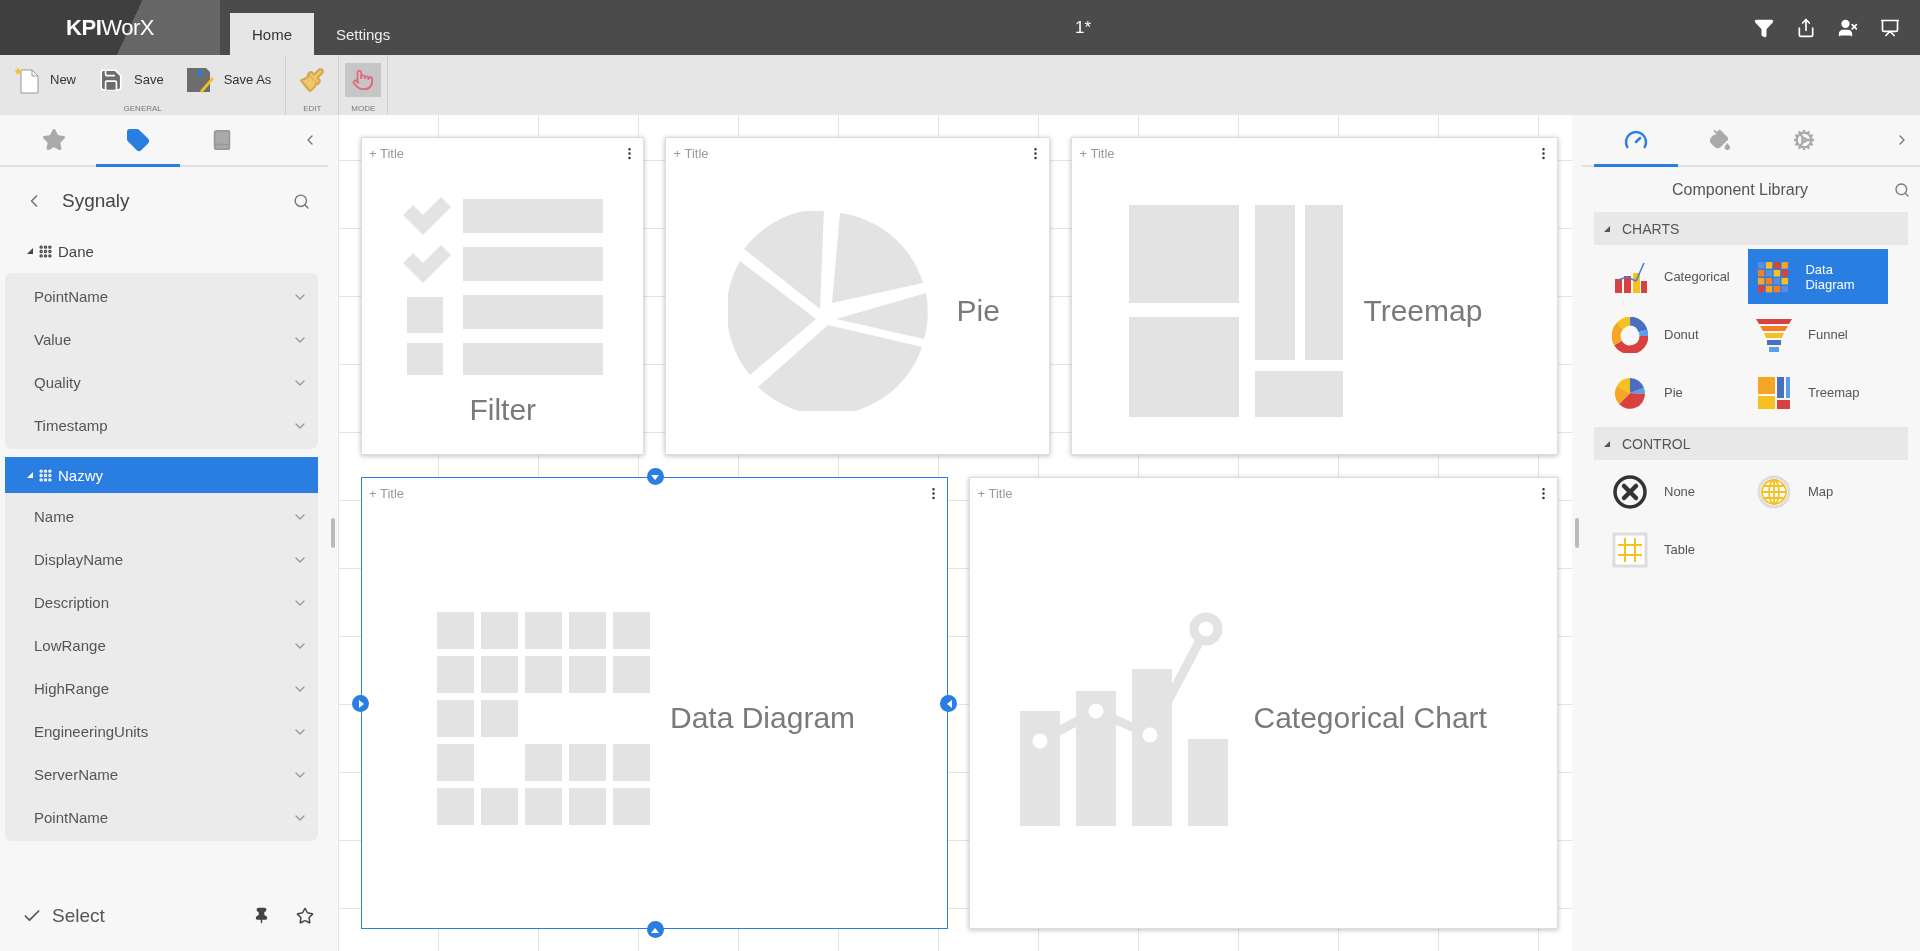  What do you see at coordinates (161, 475) in the screenshot?
I see `data-source-row: Nazwy` at bounding box center [161, 475].